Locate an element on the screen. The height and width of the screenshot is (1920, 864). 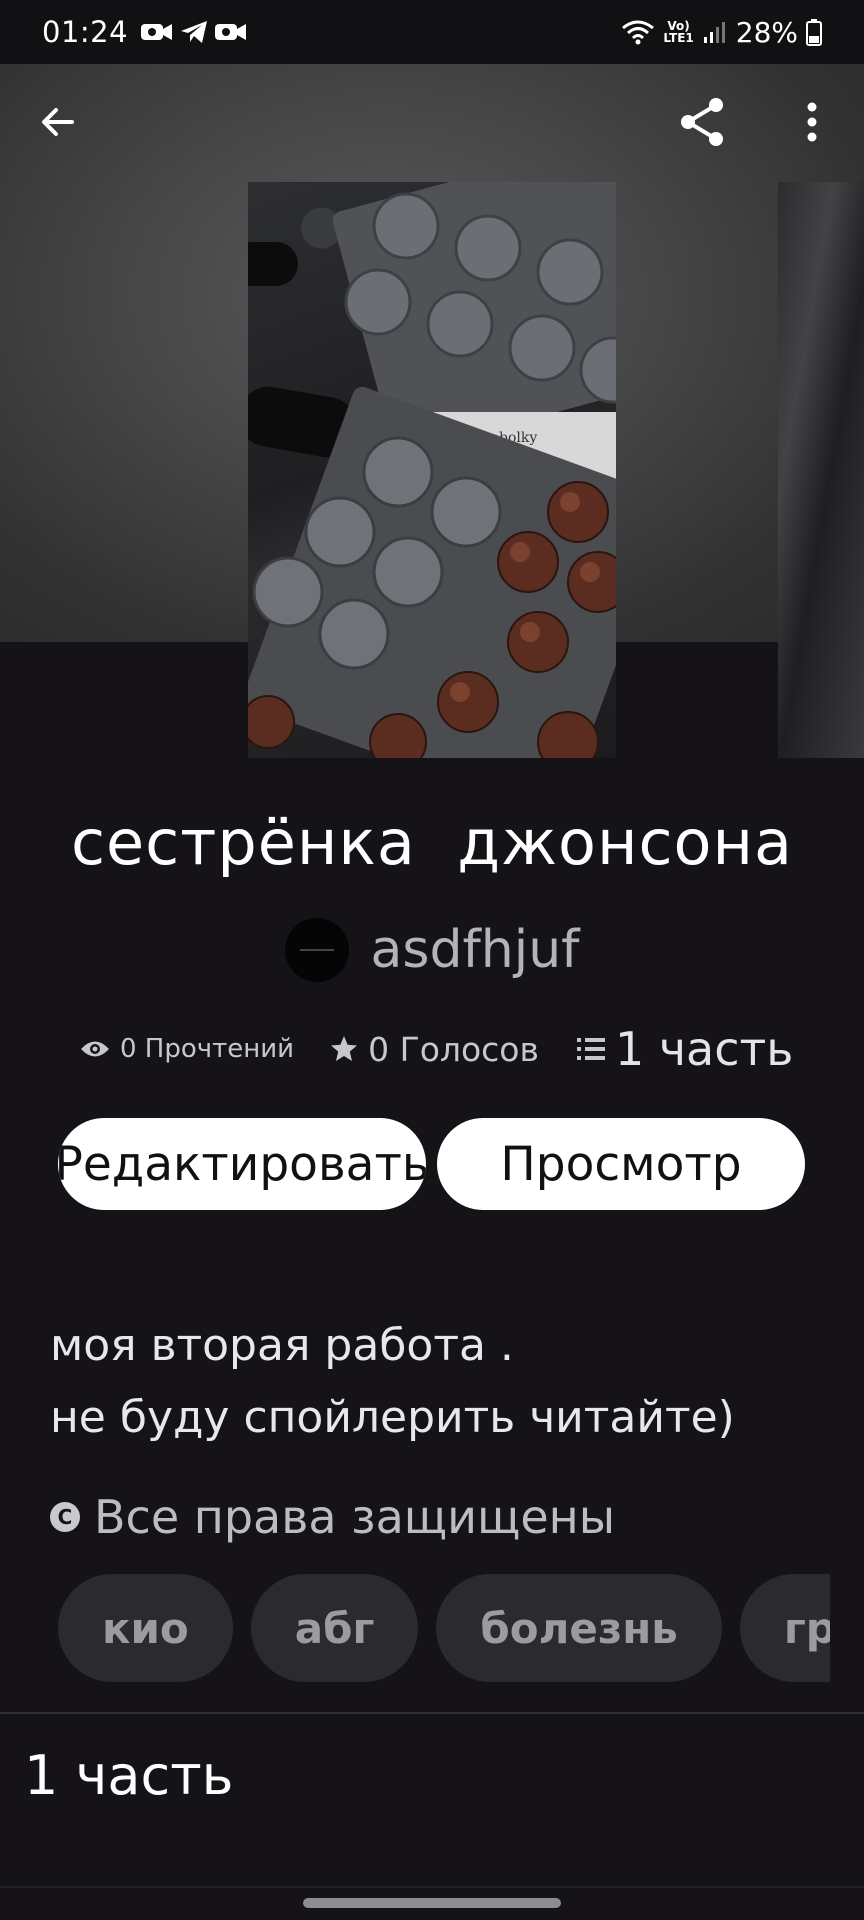
star-icon is located at coordinates (344, 1048).